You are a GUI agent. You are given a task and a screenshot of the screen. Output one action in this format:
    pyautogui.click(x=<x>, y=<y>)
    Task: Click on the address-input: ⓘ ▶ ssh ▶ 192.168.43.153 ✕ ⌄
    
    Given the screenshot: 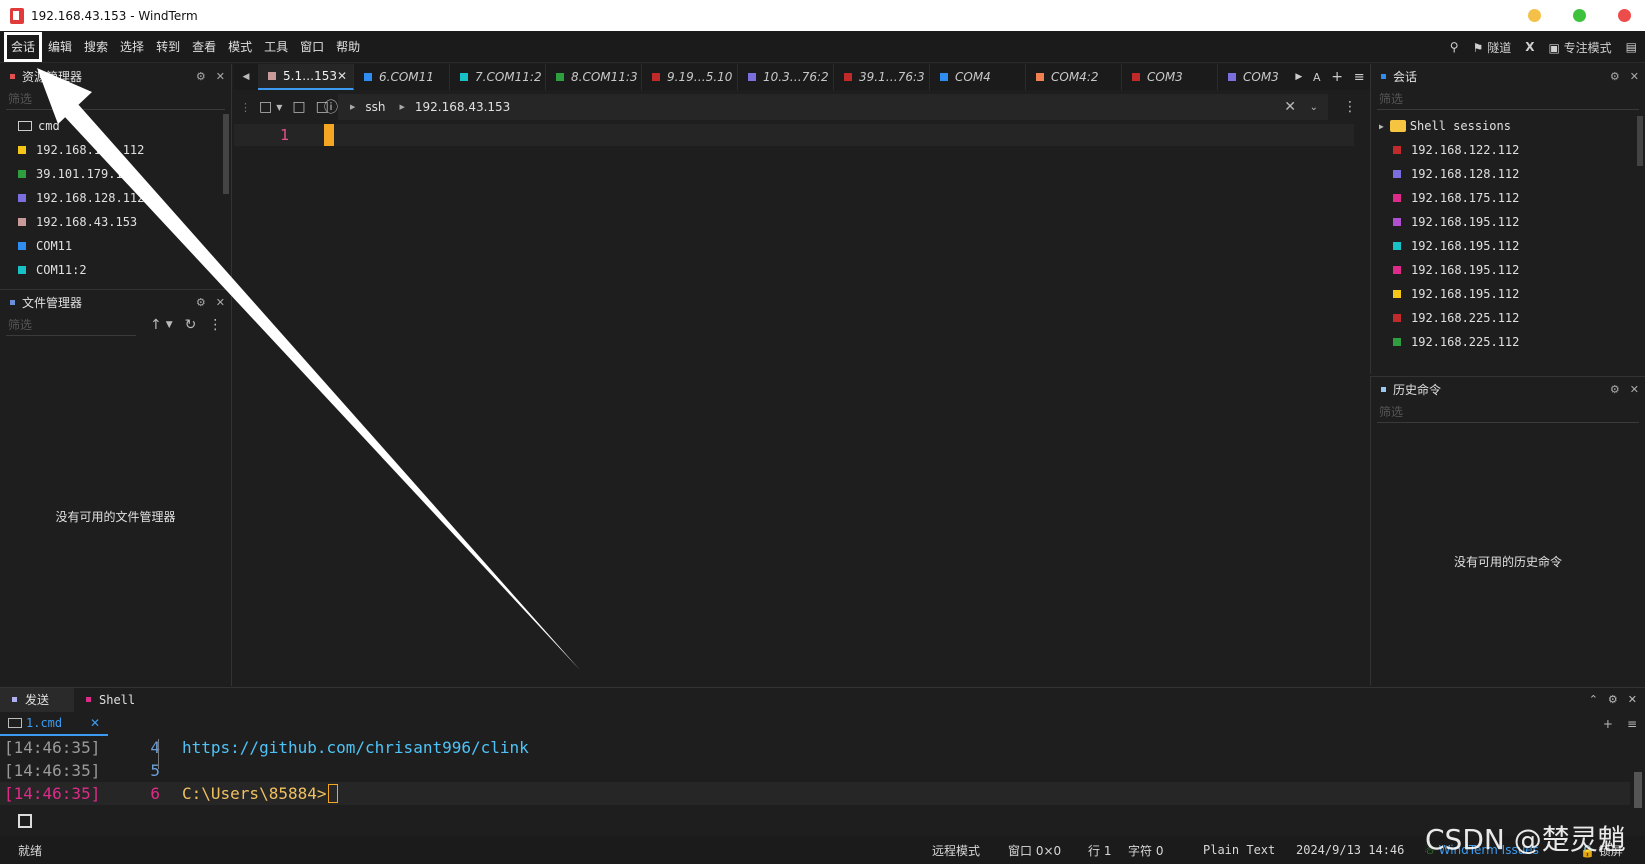 What is the action you would take?
    pyautogui.click(x=826, y=107)
    